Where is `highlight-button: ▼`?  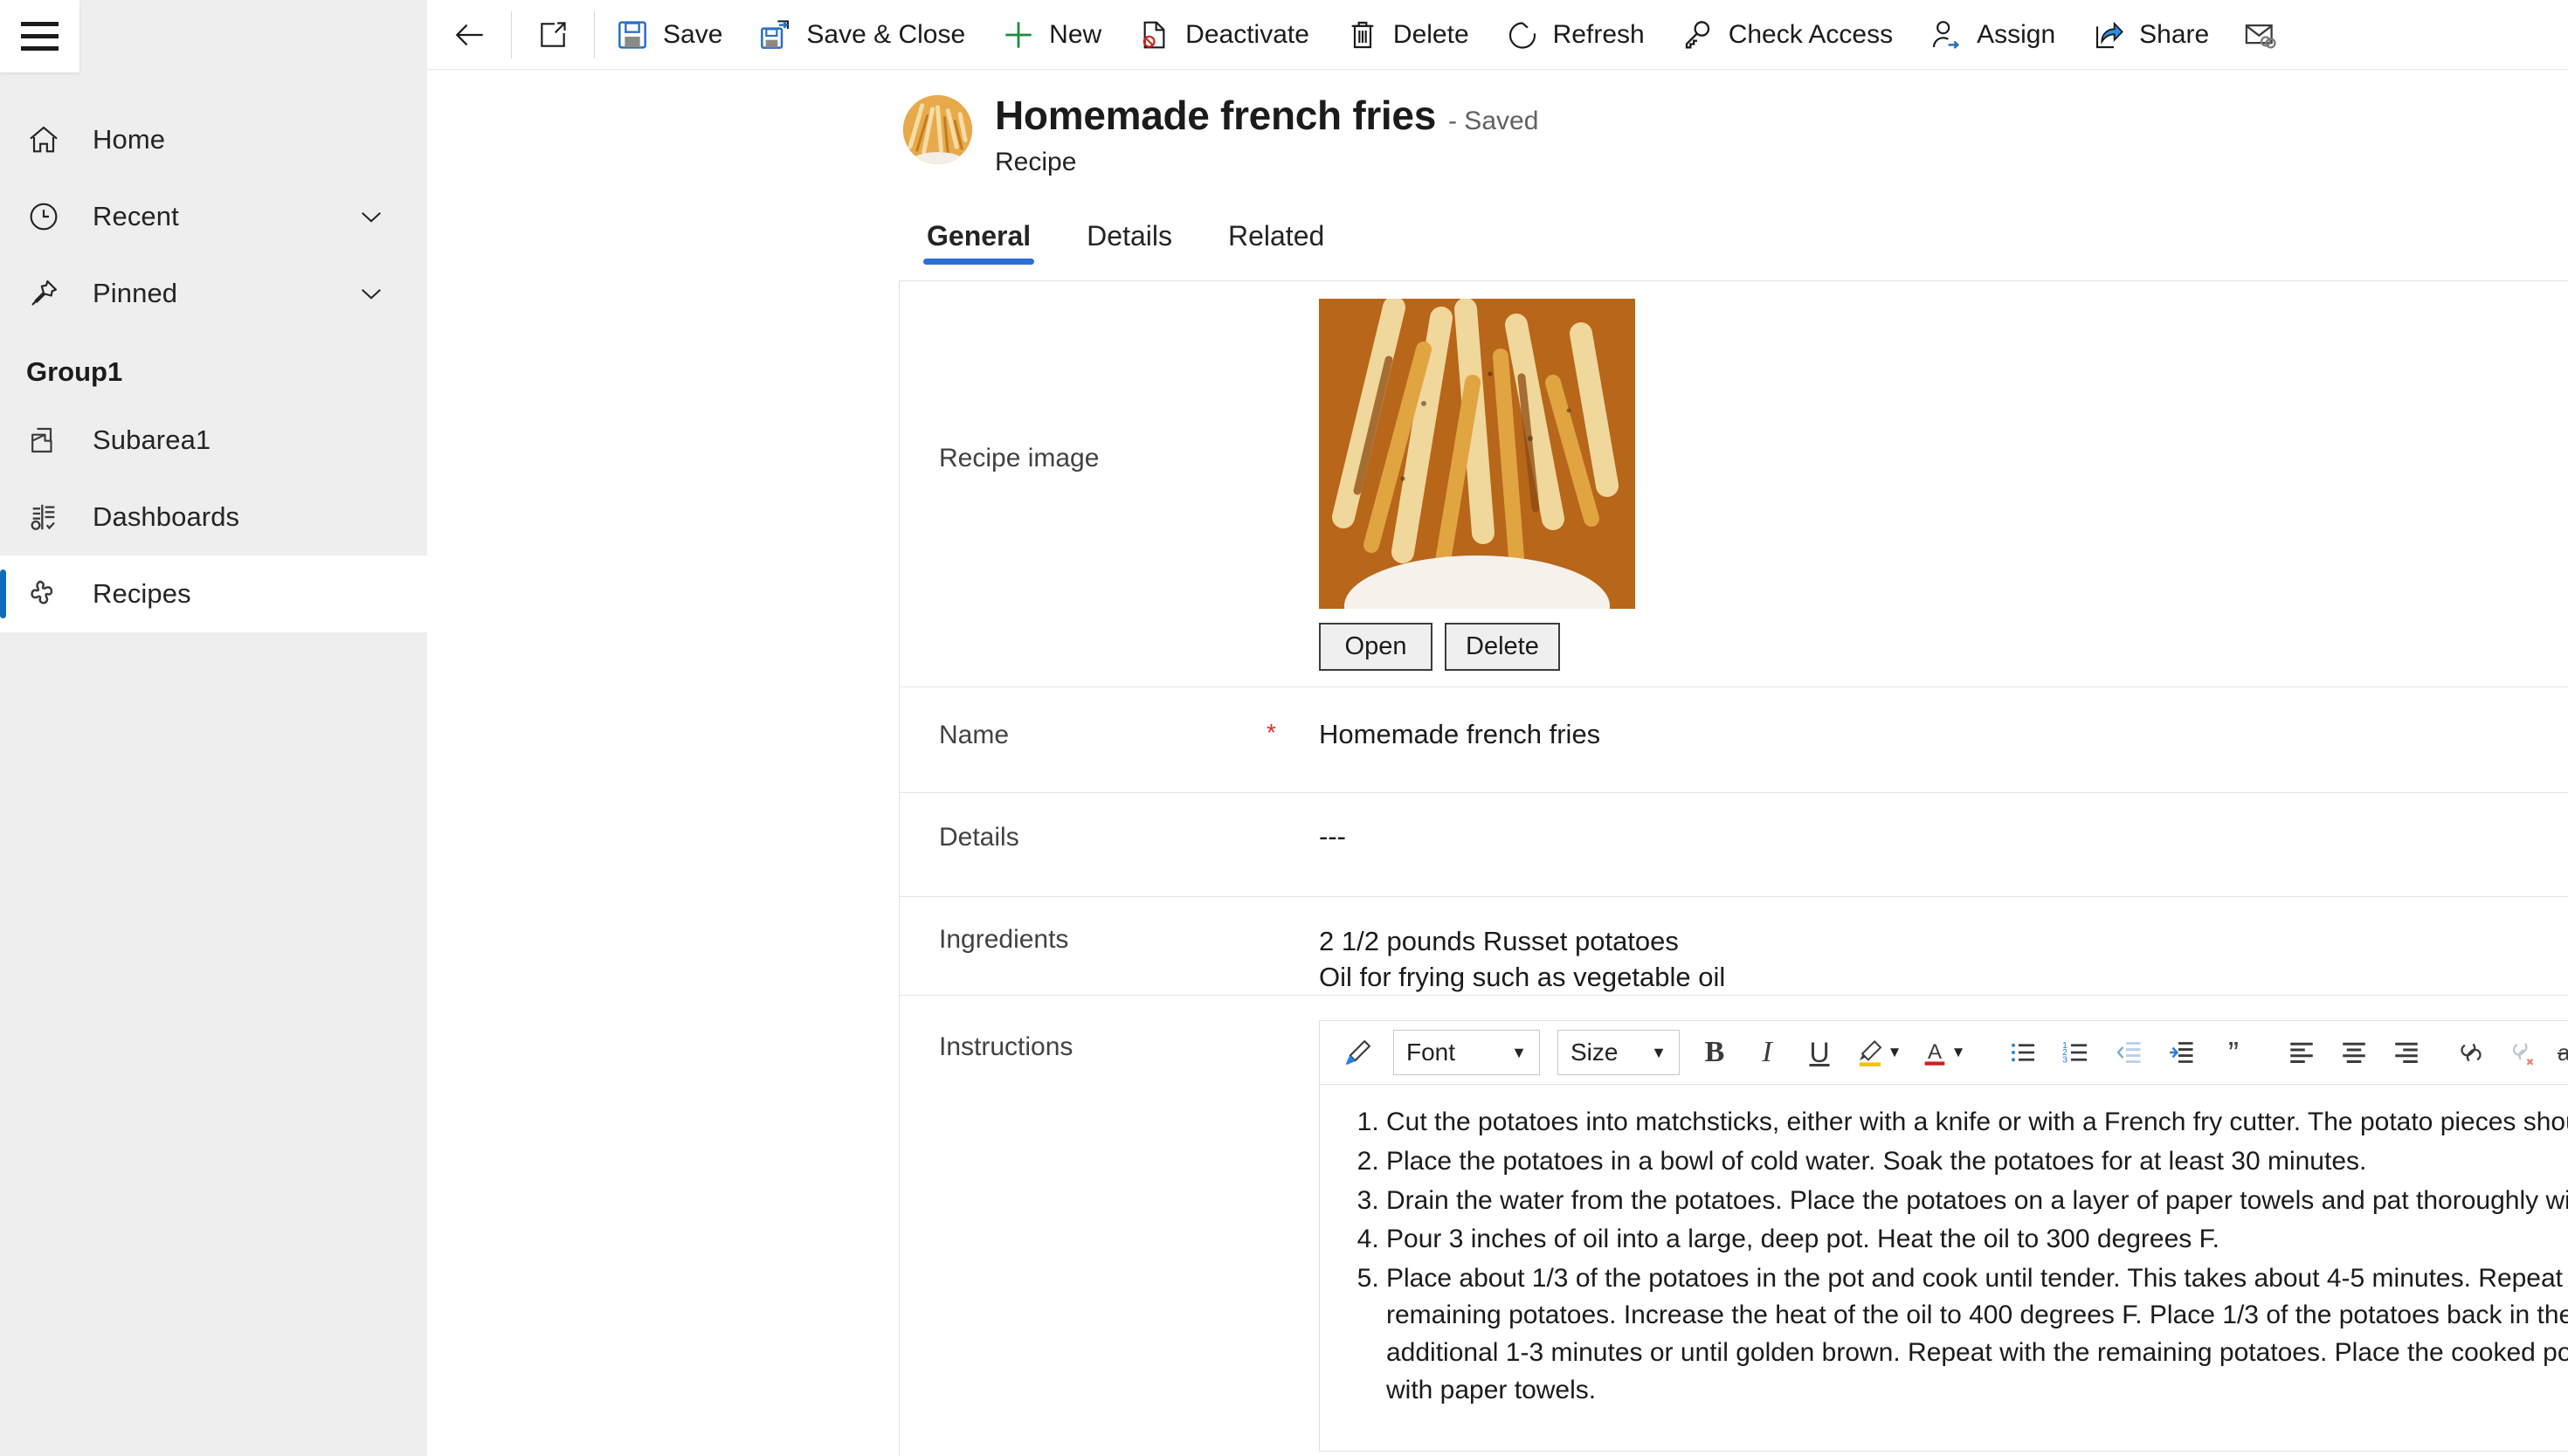 highlight-button: ▼ is located at coordinates (1878, 1052).